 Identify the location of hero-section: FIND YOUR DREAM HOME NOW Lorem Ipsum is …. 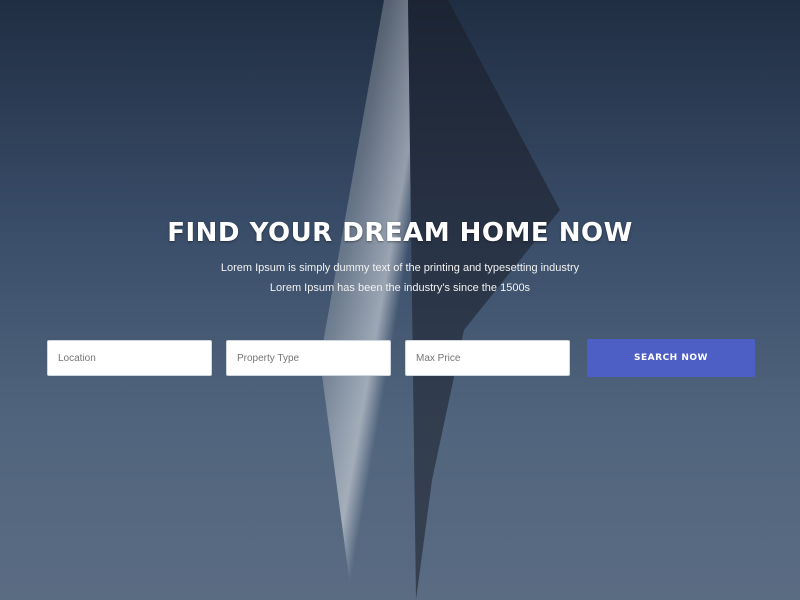
(400, 258).